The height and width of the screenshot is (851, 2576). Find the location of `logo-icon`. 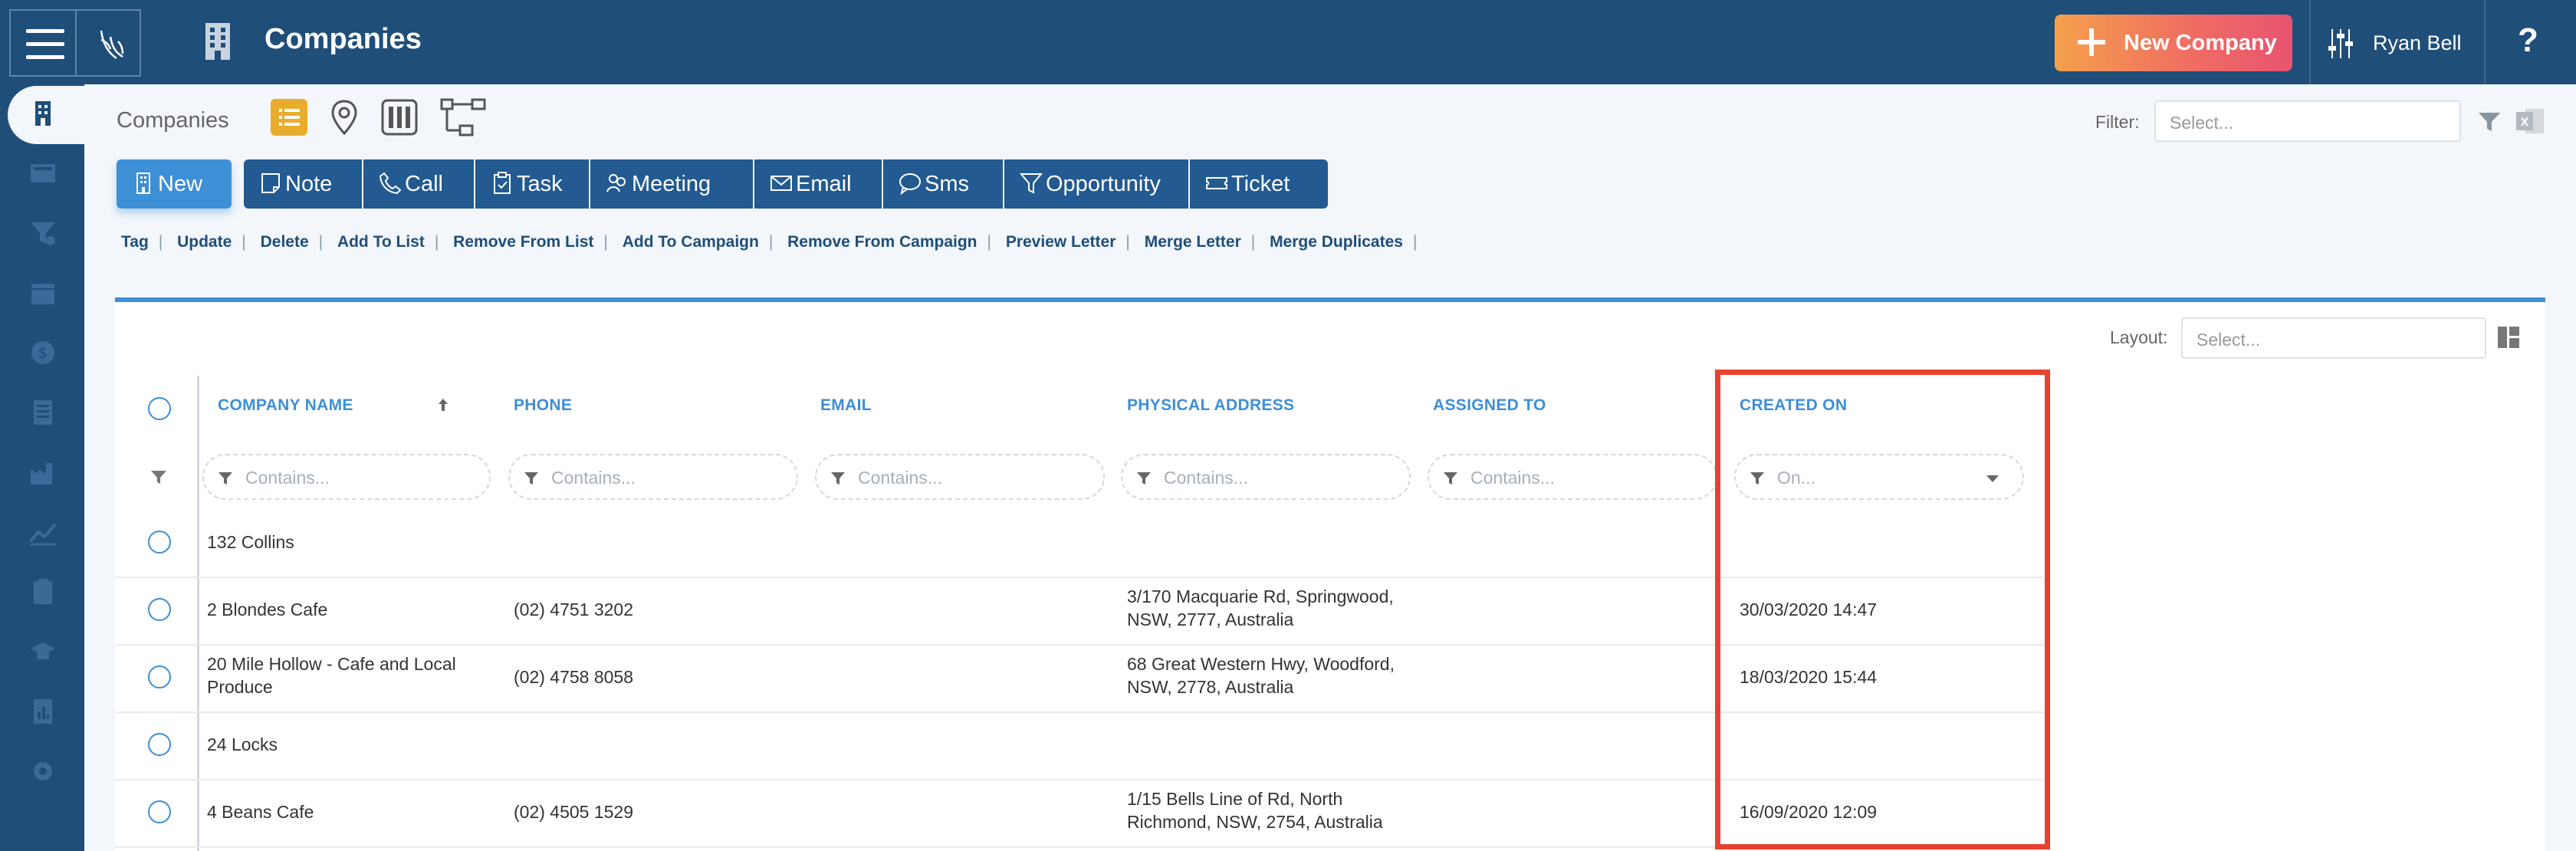

logo-icon is located at coordinates (112, 44).